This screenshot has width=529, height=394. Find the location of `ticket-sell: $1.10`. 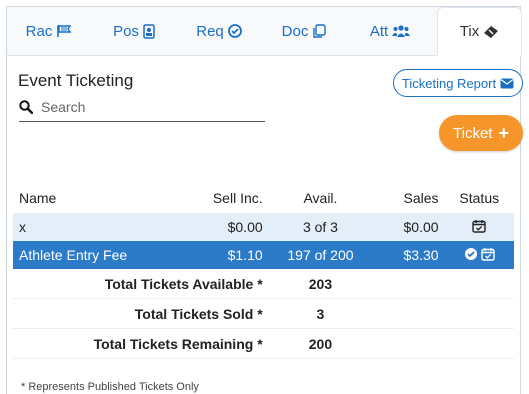

ticket-sell: $1.10 is located at coordinates (227, 255).